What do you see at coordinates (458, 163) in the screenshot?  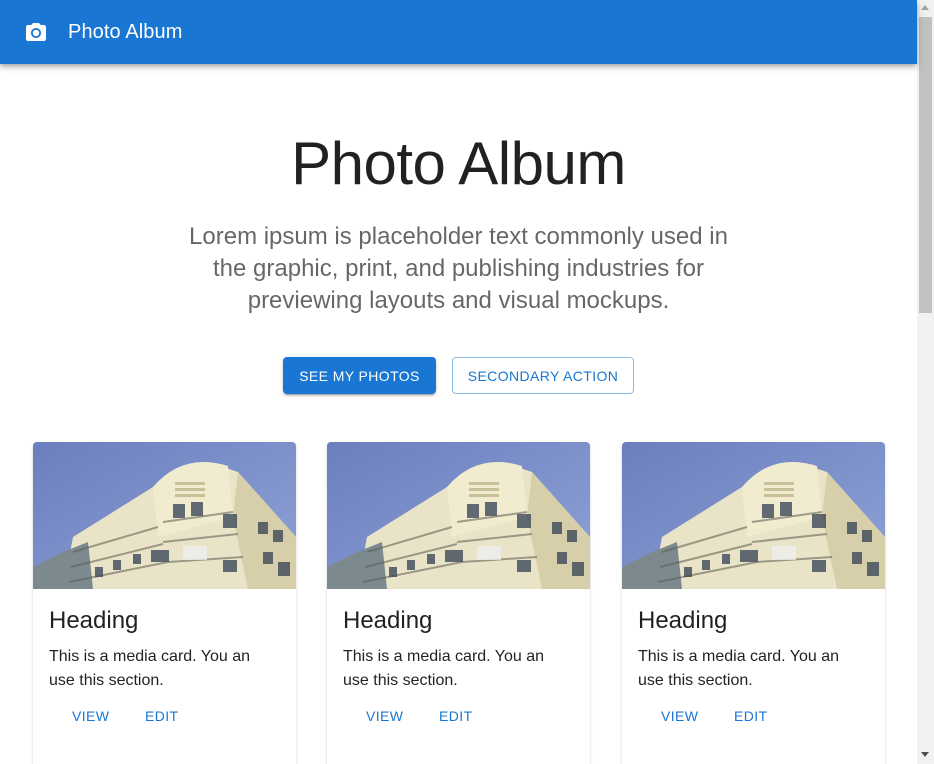 I see `page-title: Photo Album` at bounding box center [458, 163].